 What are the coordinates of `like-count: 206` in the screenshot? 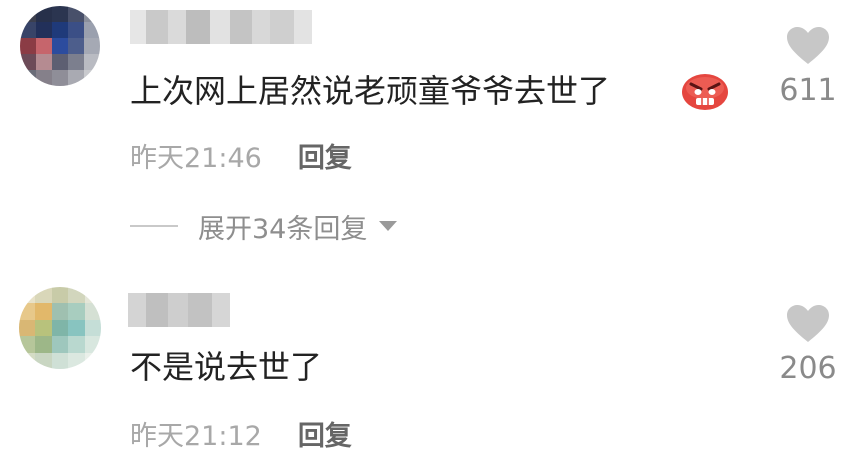 It's located at (808, 368).